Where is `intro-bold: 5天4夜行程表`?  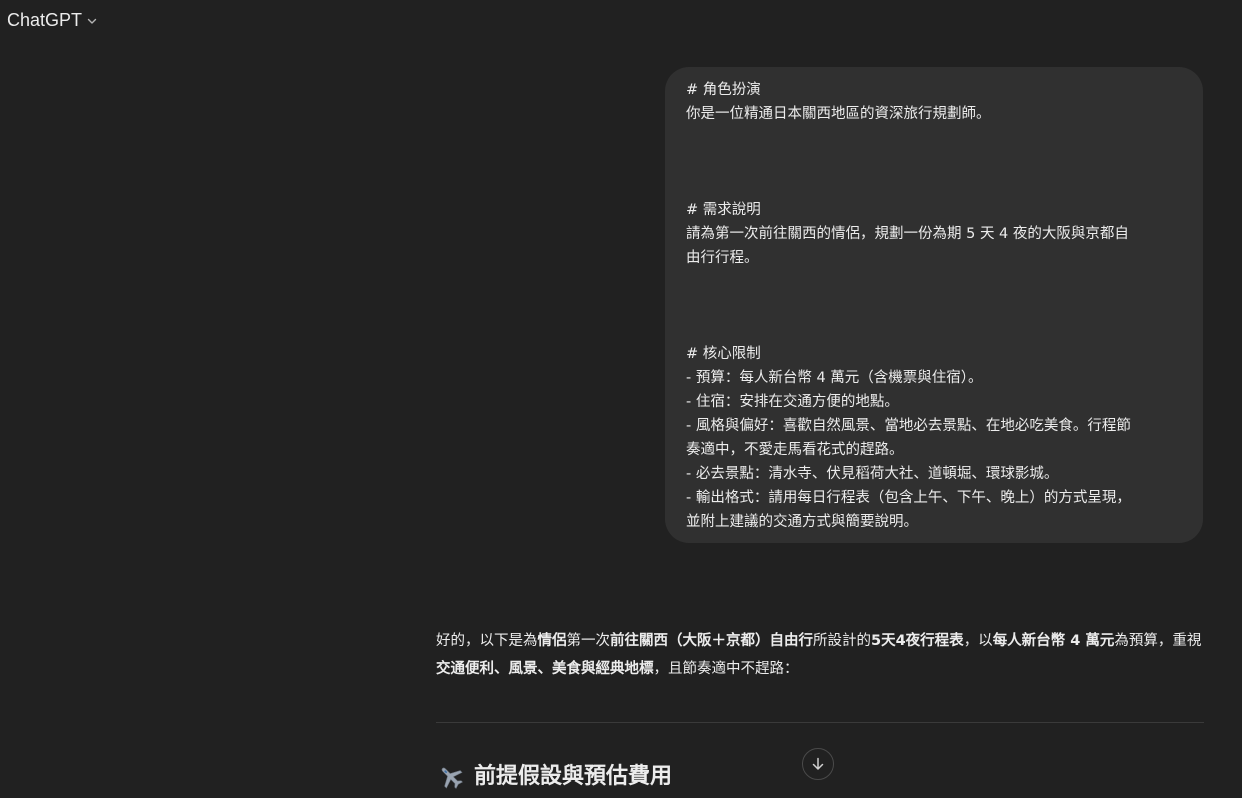 intro-bold: 5天4夜行程表 is located at coordinates (917, 641).